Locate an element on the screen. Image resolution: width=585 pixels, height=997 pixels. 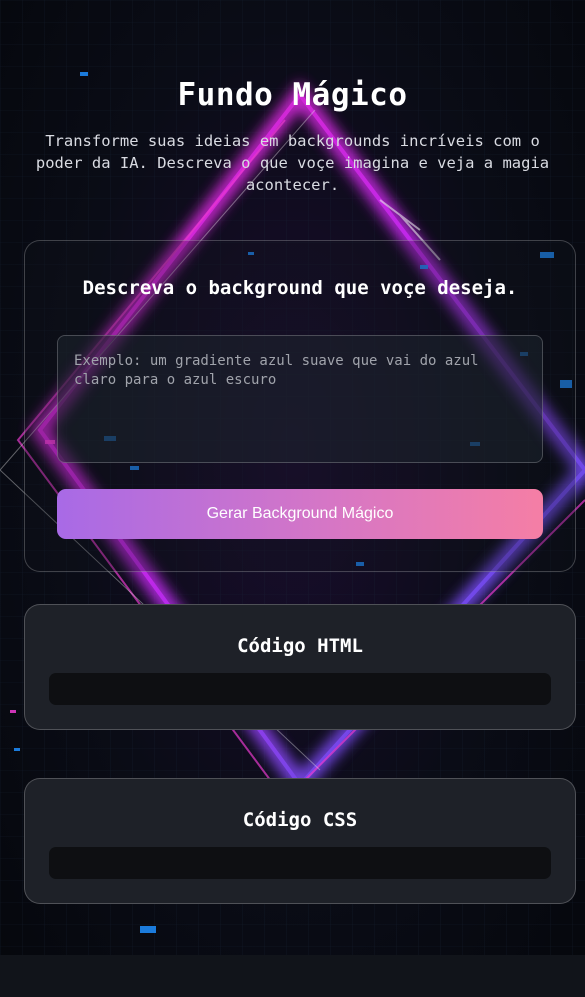
html-code-title: Código HTML is located at coordinates (300, 646).